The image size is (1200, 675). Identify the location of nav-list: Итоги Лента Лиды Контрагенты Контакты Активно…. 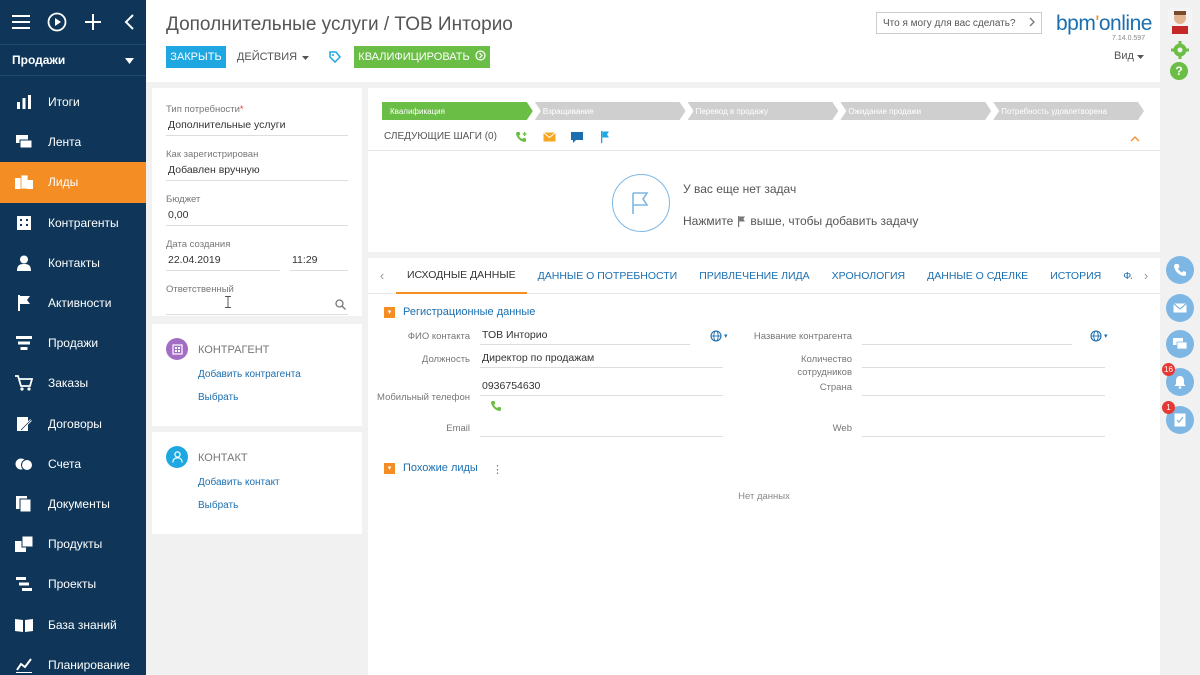
(73, 378).